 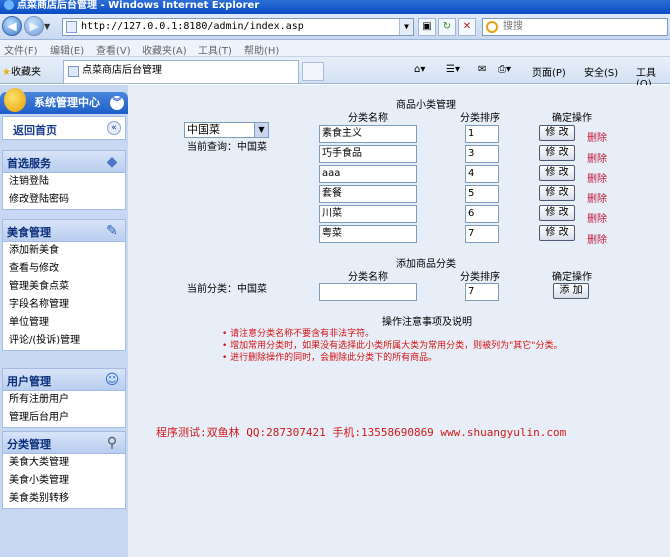 What do you see at coordinates (261, 130) in the screenshot?
I see `chevron-down-icon: ▼` at bounding box center [261, 130].